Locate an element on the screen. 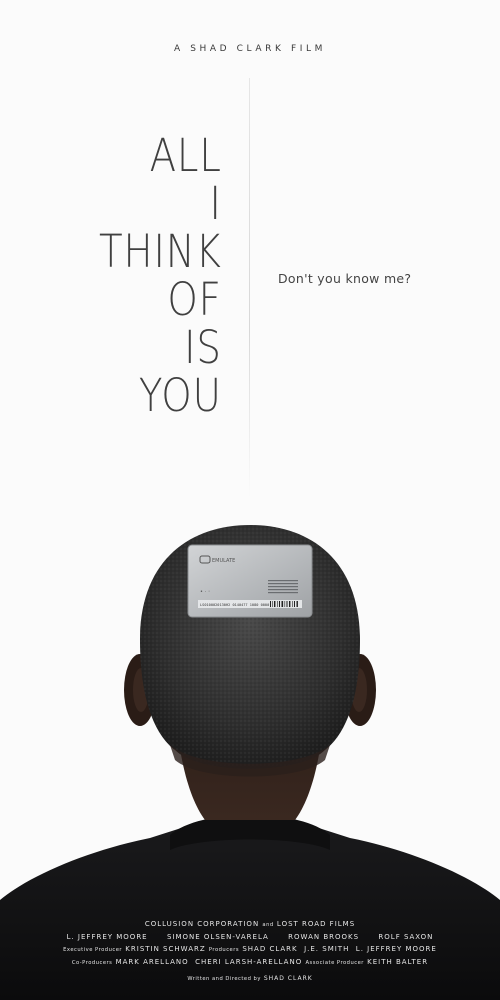  cast-member: SIMONE OLSEN-VARELA is located at coordinates (217, 937).